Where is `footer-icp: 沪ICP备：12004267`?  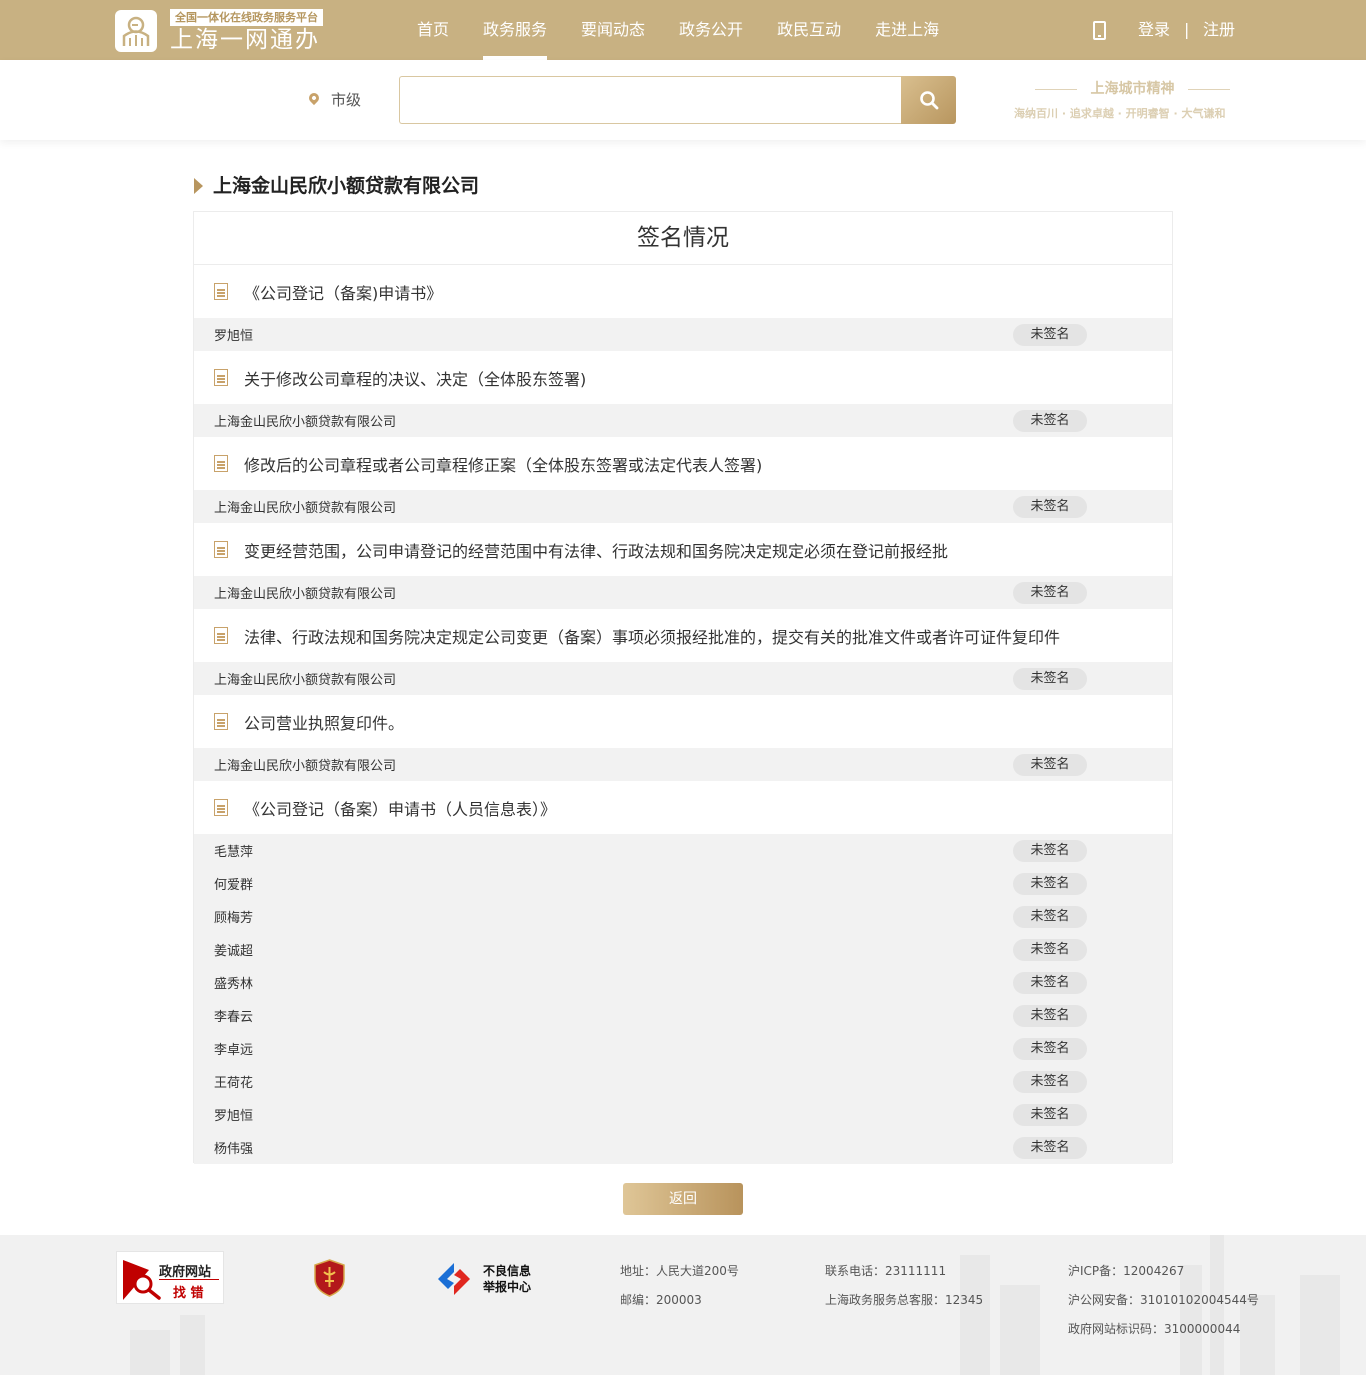 footer-icp: 沪ICP备：12004267 is located at coordinates (1126, 1271).